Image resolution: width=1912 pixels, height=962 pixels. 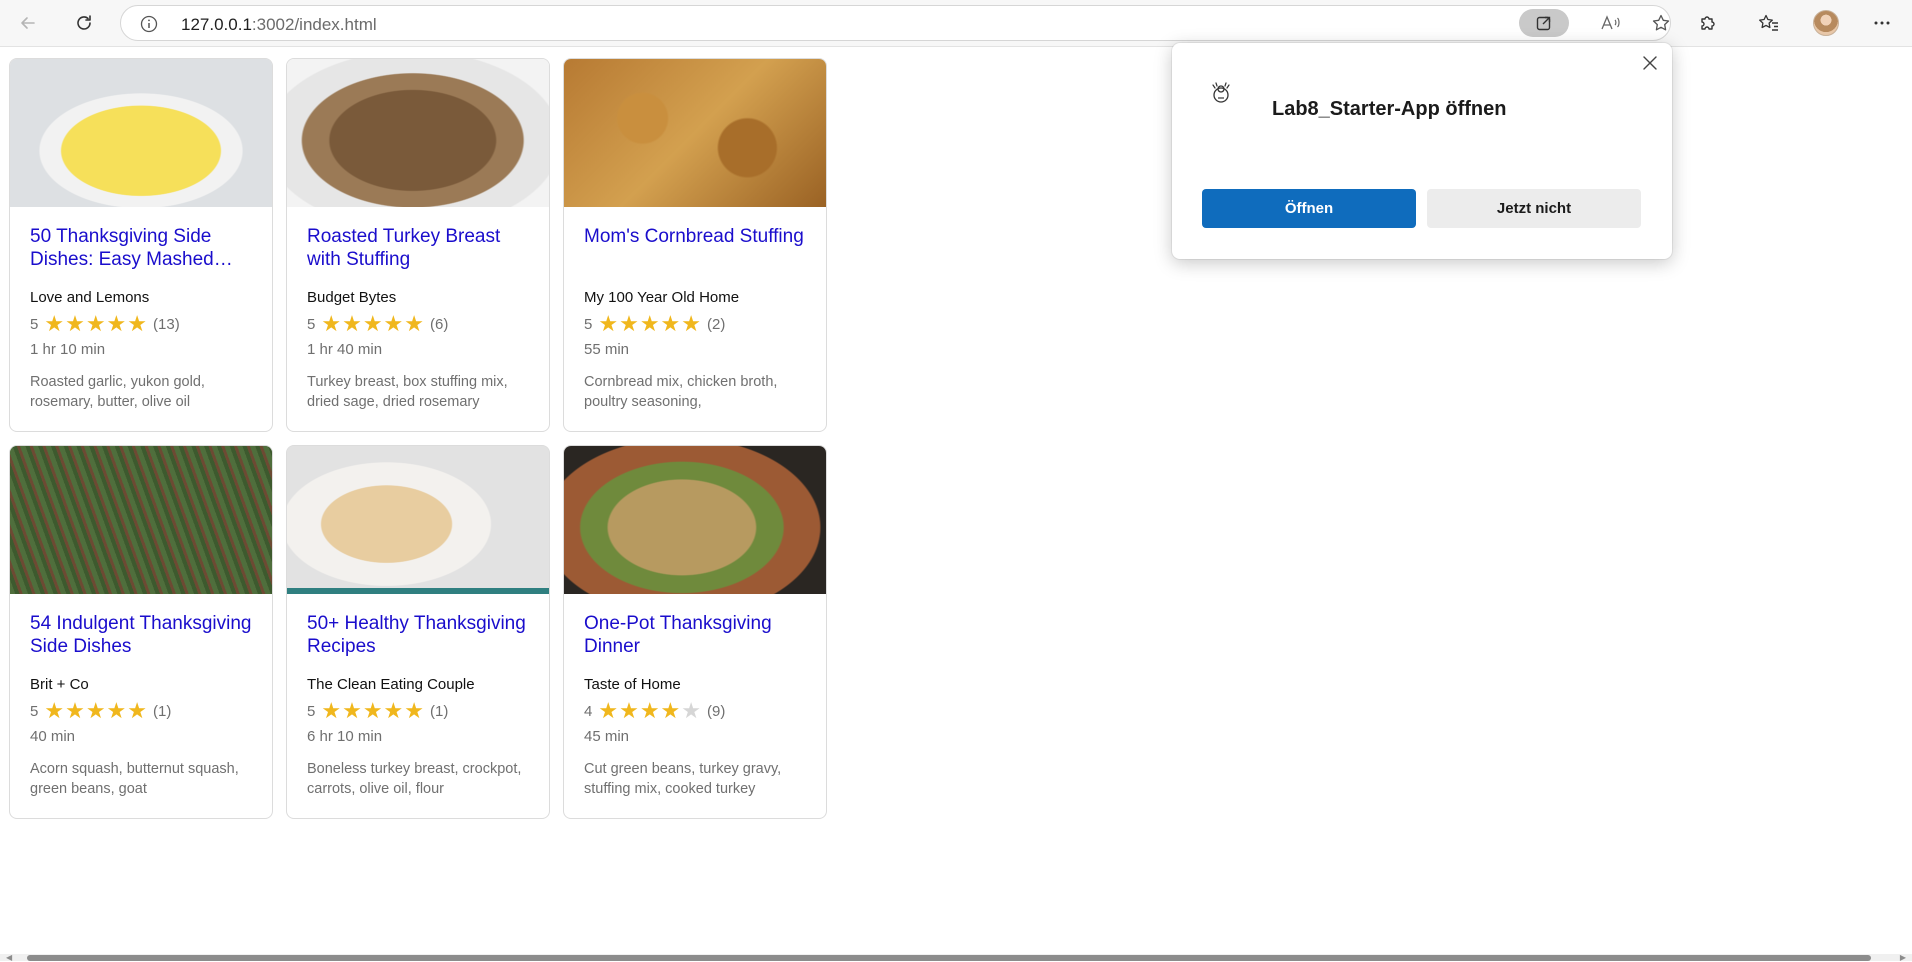 What do you see at coordinates (1309, 208) in the screenshot?
I see `open-button: Öffnen` at bounding box center [1309, 208].